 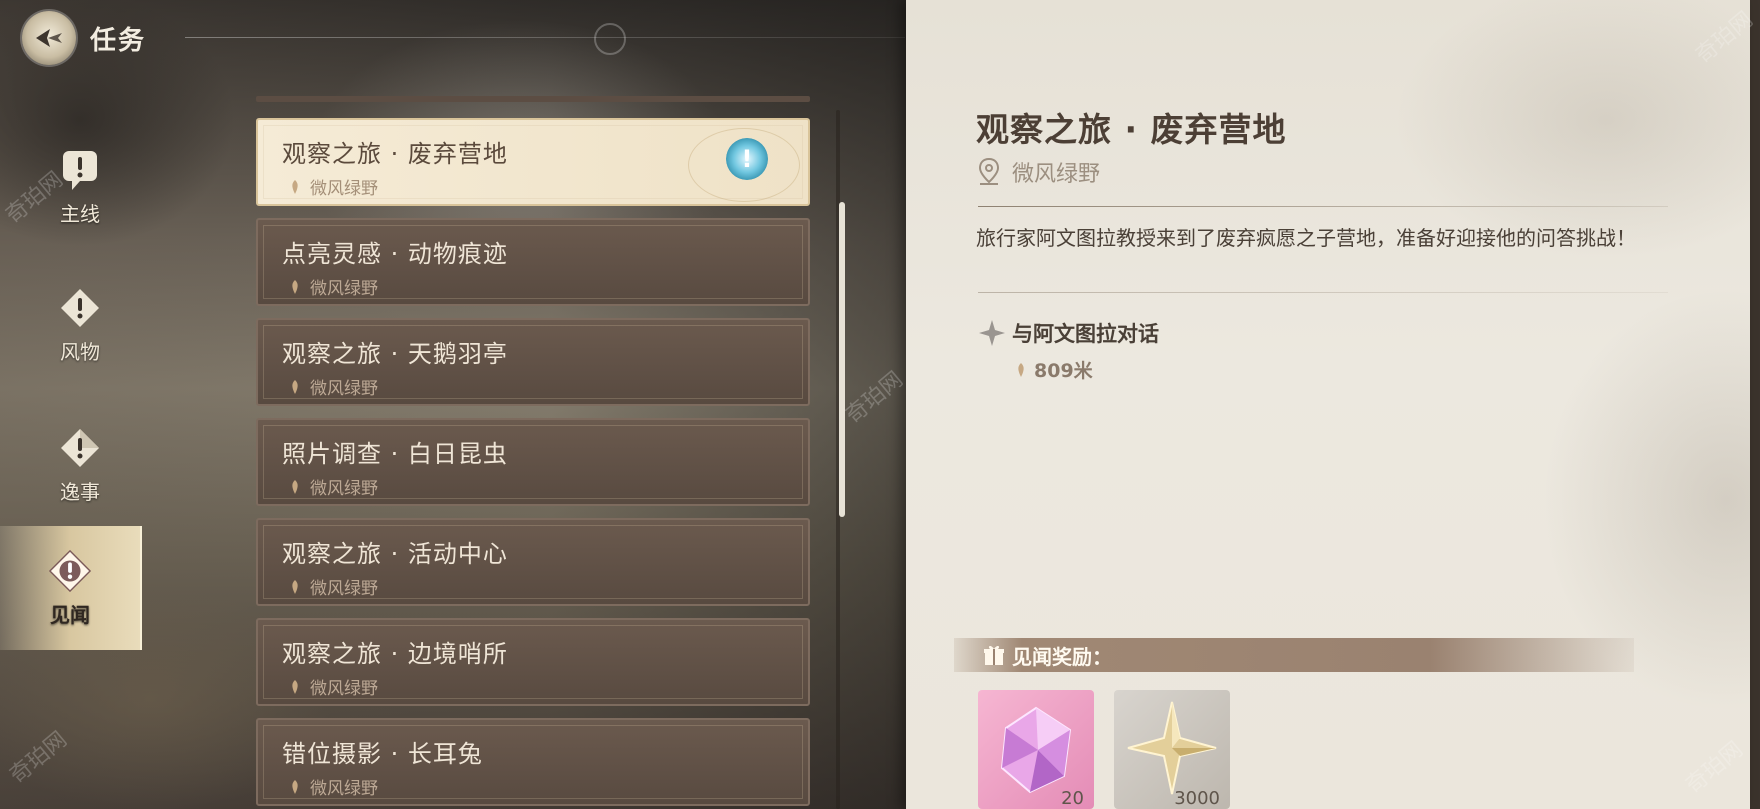 I want to click on reward-item: 20, so click(x=1036, y=749).